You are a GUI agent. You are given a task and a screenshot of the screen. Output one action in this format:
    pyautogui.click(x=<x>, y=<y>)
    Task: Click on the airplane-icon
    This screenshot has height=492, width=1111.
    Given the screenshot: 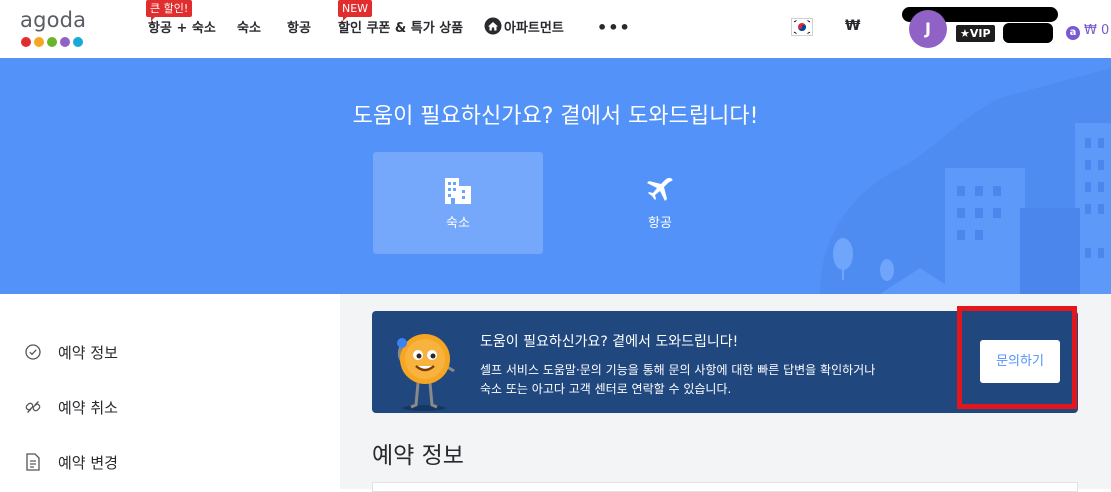 What is the action you would take?
    pyautogui.click(x=660, y=189)
    